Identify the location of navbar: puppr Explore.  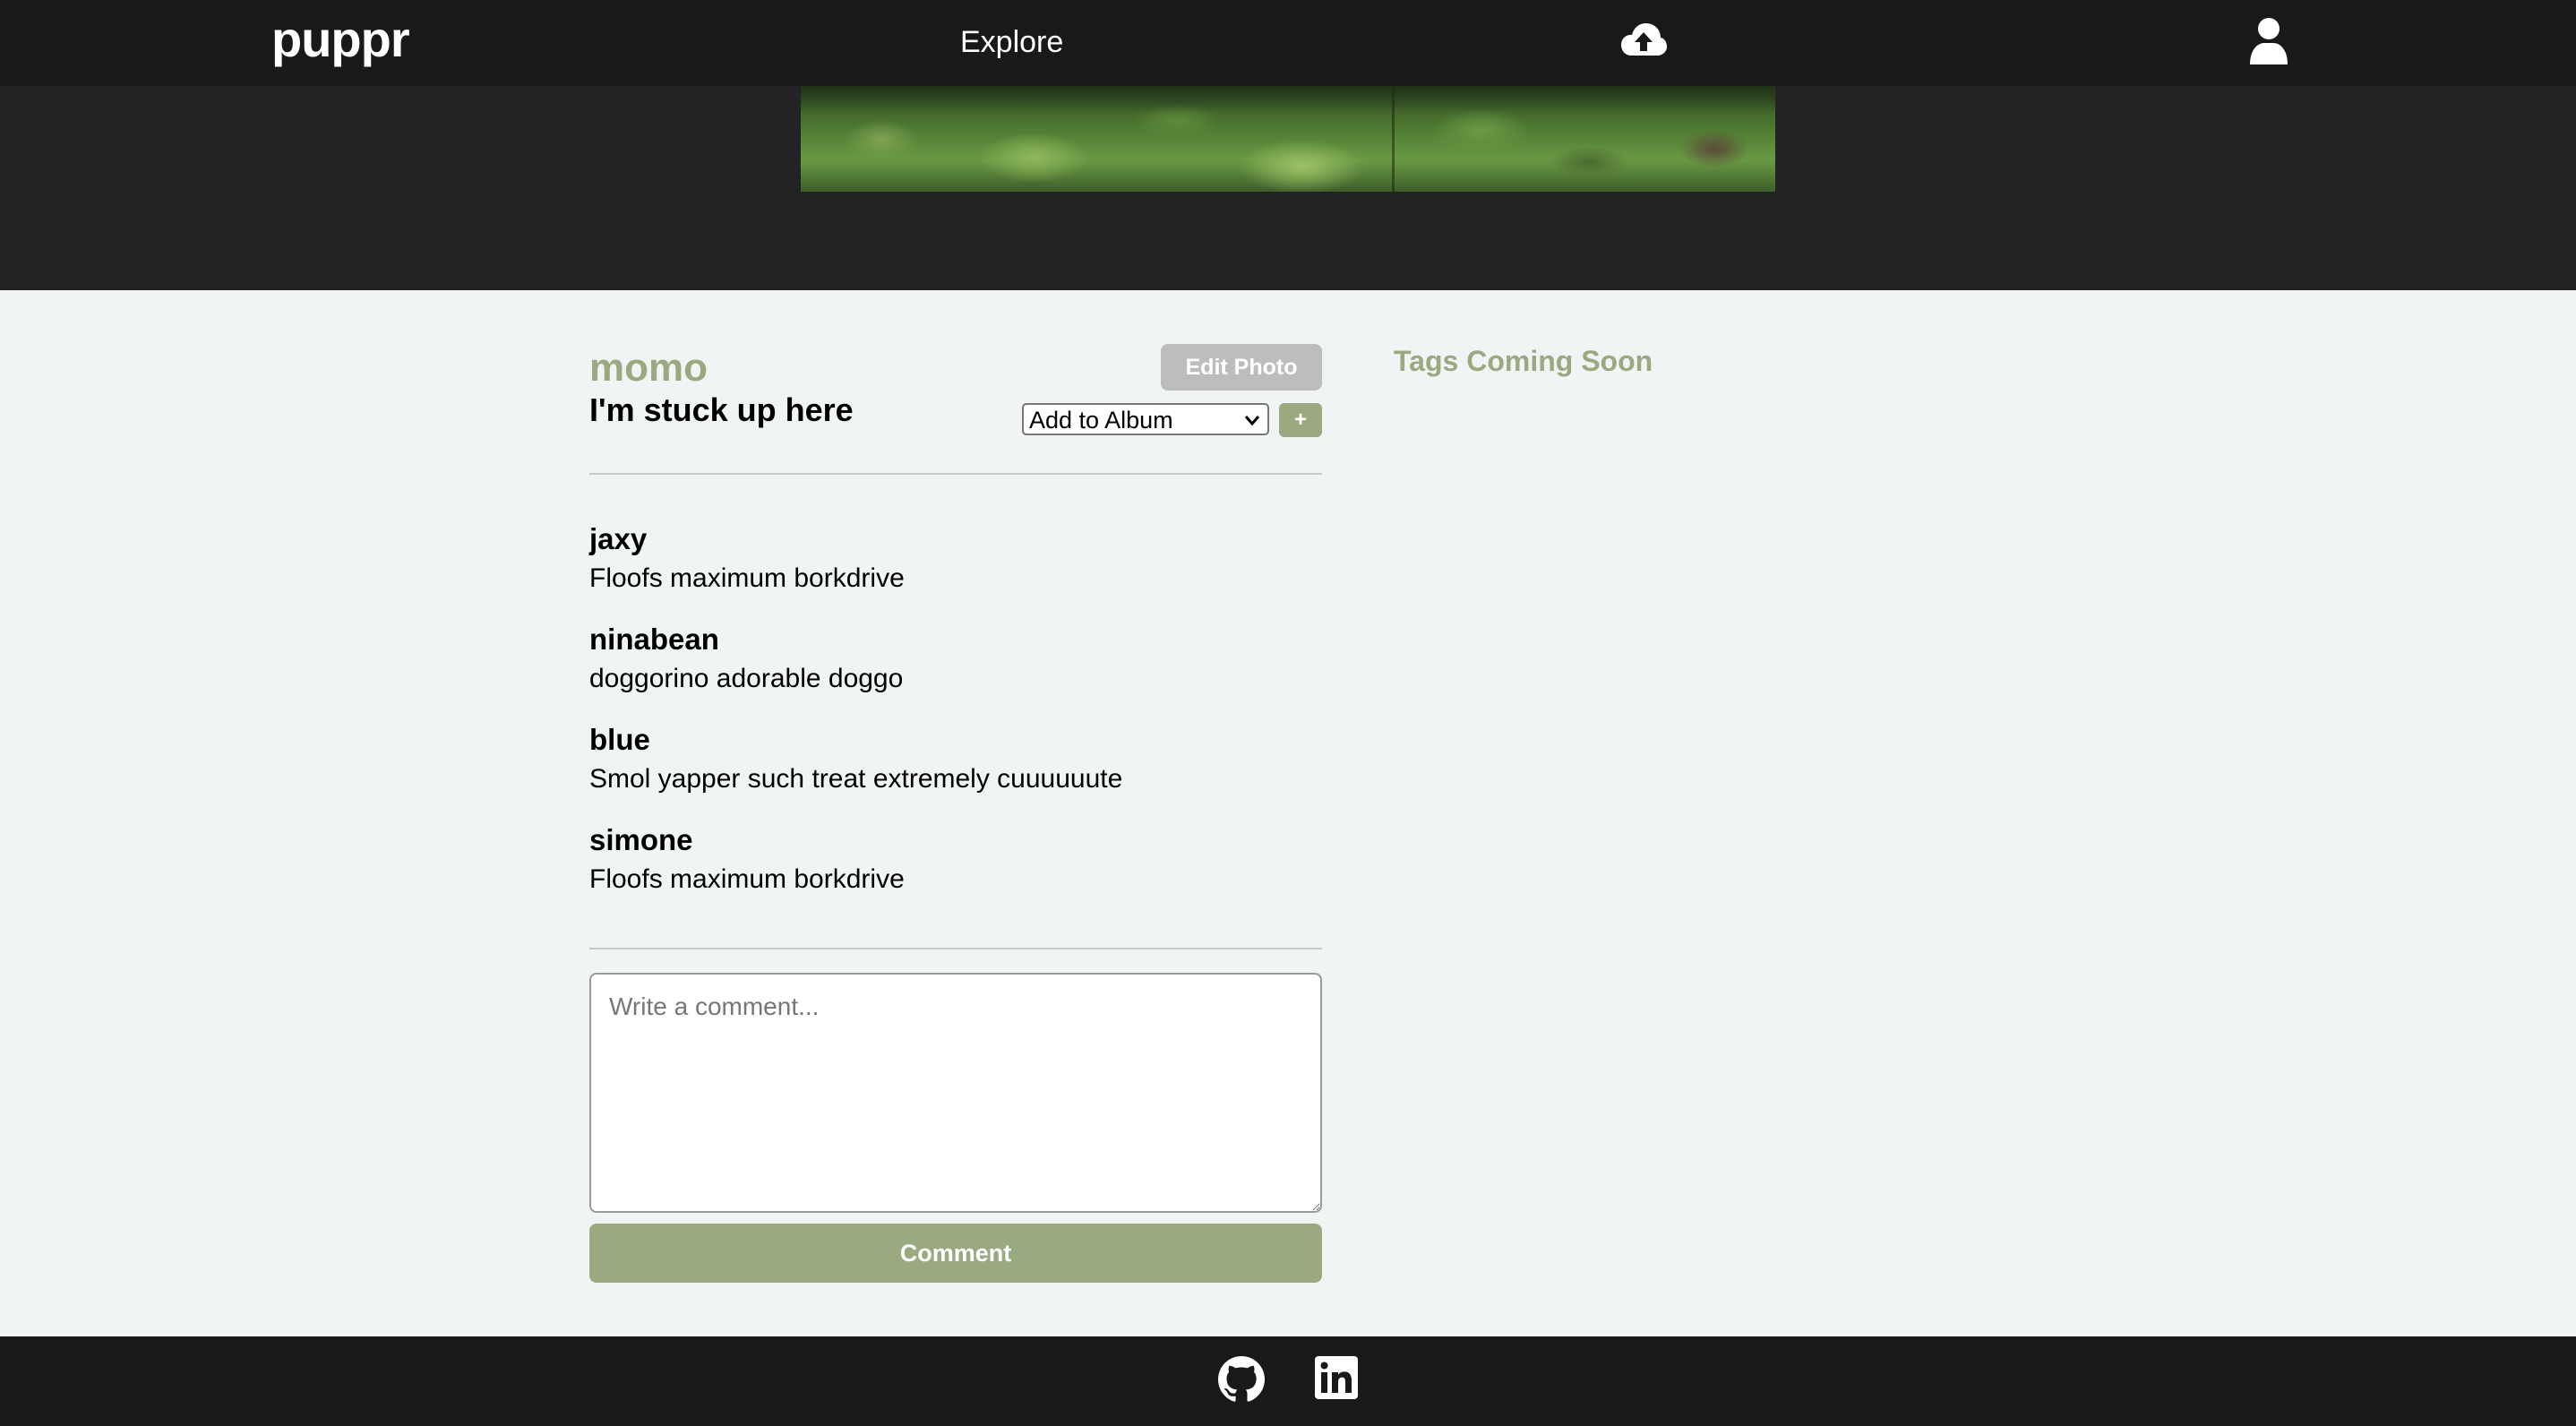
(1288, 43).